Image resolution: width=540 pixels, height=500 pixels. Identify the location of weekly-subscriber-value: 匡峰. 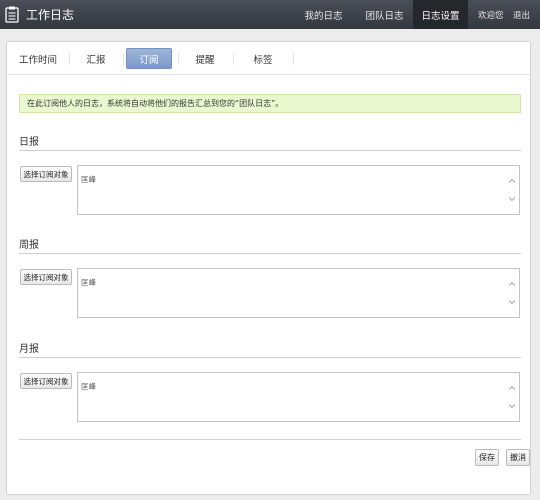
(88, 282).